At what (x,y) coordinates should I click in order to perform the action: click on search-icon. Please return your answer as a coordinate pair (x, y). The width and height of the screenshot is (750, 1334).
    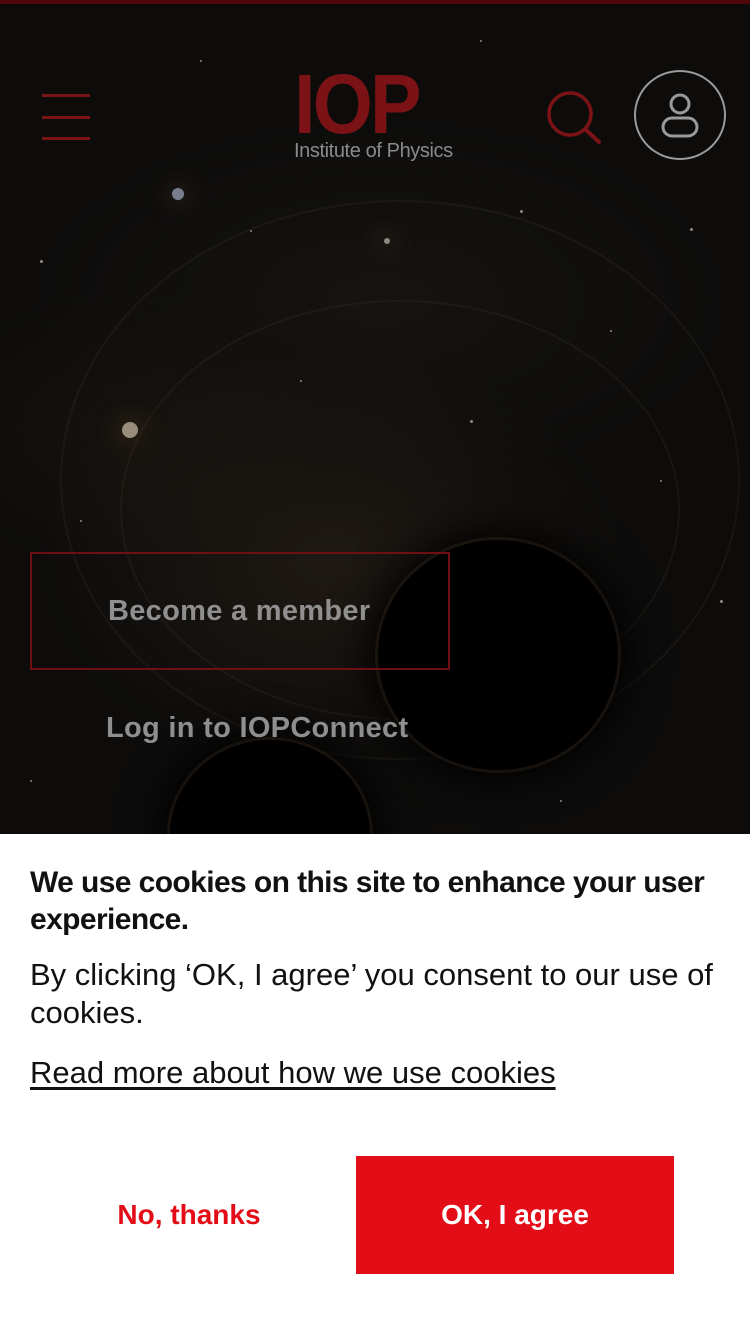
    Looking at the image, I should click on (574, 117).